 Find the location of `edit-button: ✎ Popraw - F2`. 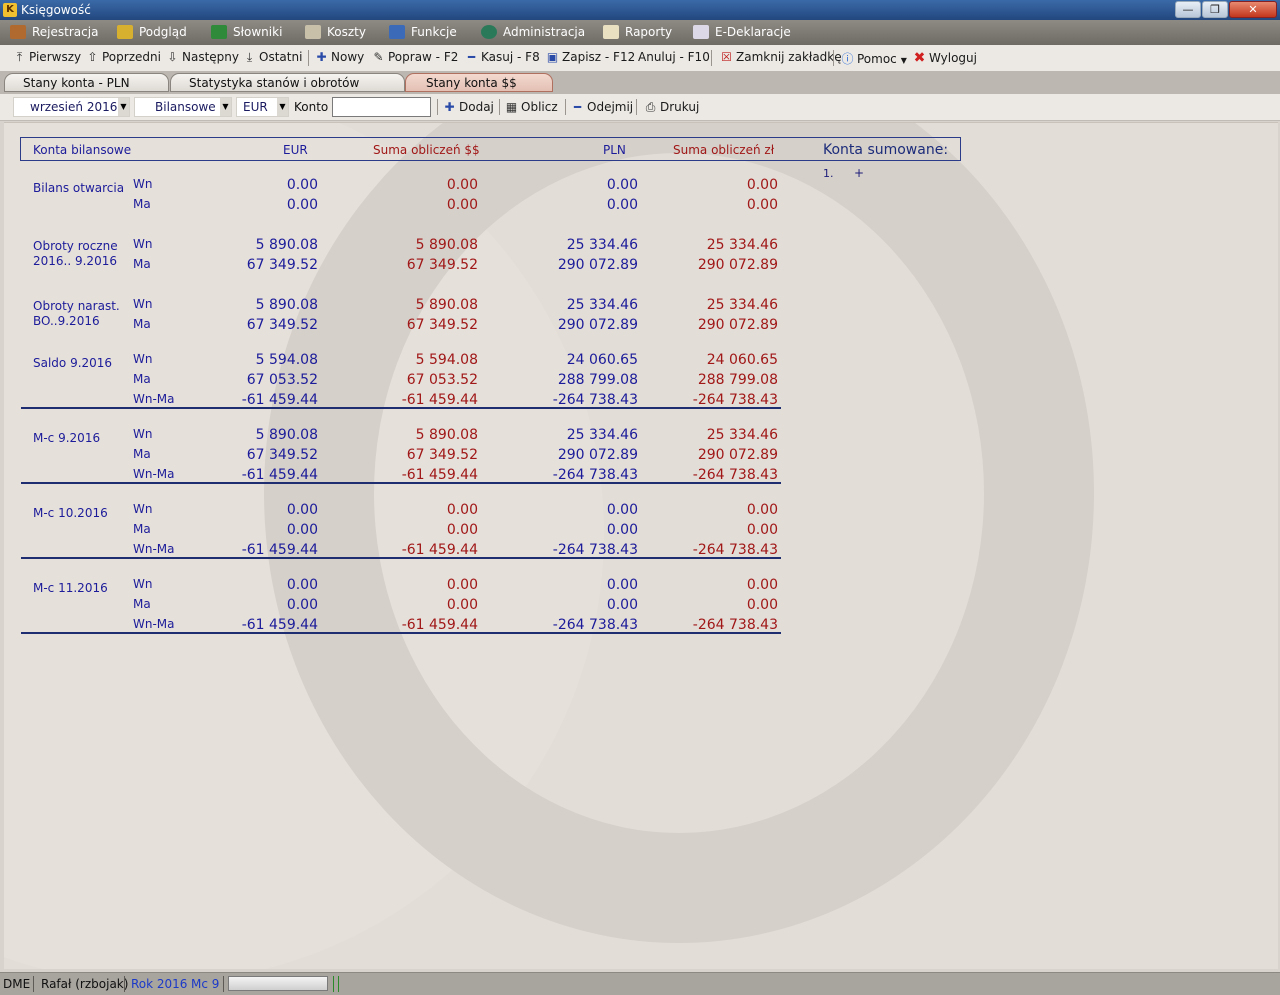

edit-button: ✎ Popraw - F2 is located at coordinates (415, 57).